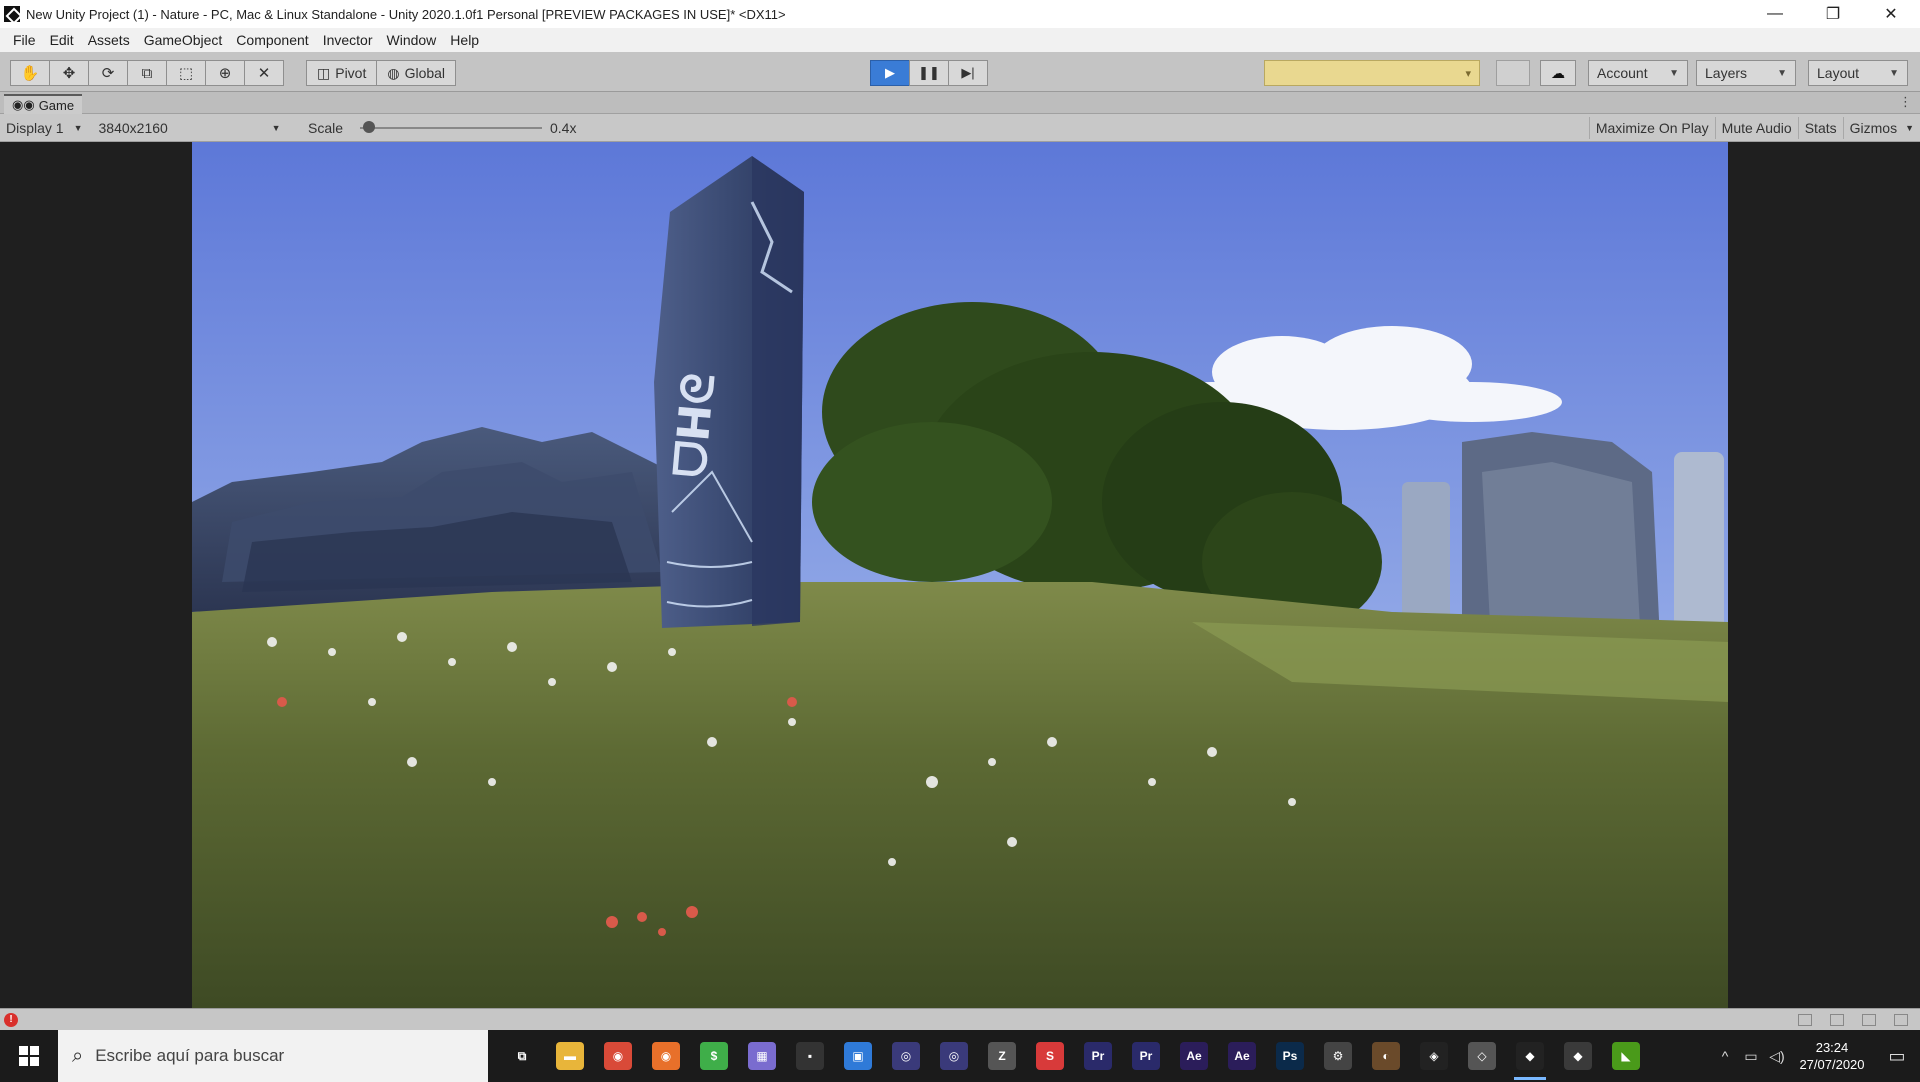 This screenshot has height=1082, width=1920. I want to click on system-tray: ^ ▭ ◁) 23:24 27/07/2020 ▭, so click(1816, 1056).